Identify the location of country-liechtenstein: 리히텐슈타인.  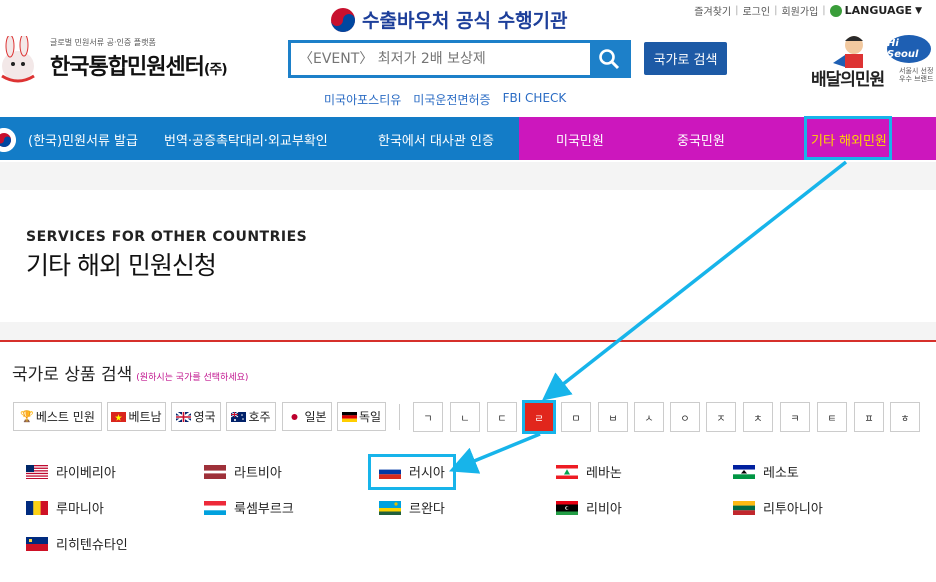
(77, 543).